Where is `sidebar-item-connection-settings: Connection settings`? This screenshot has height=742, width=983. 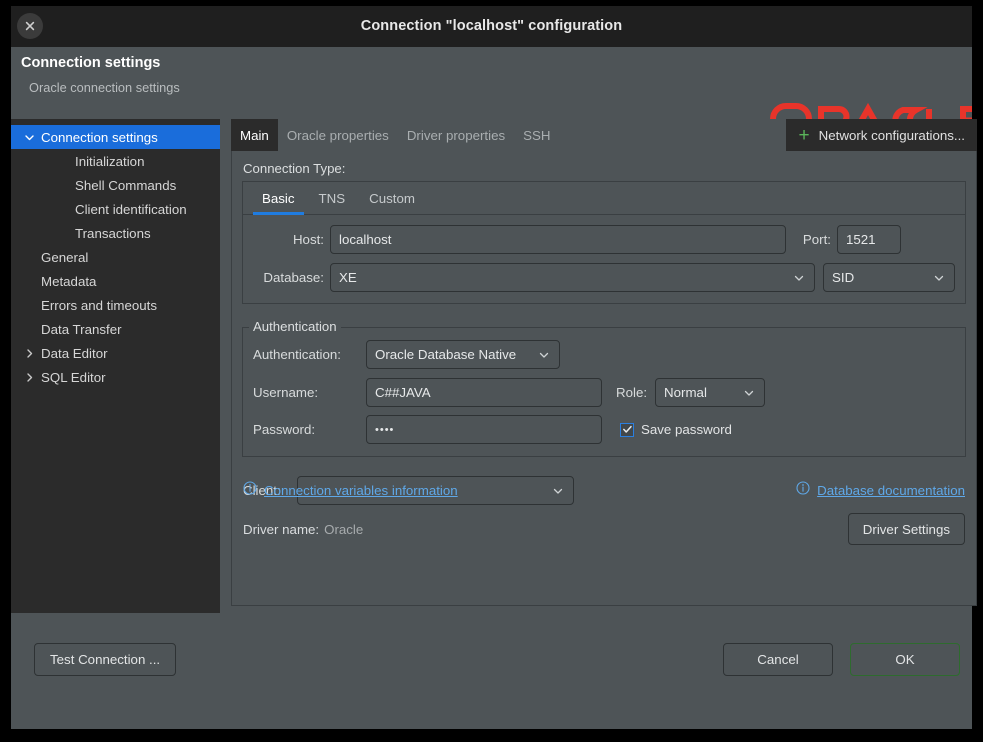
sidebar-item-connection-settings: Connection settings is located at coordinates (115, 137).